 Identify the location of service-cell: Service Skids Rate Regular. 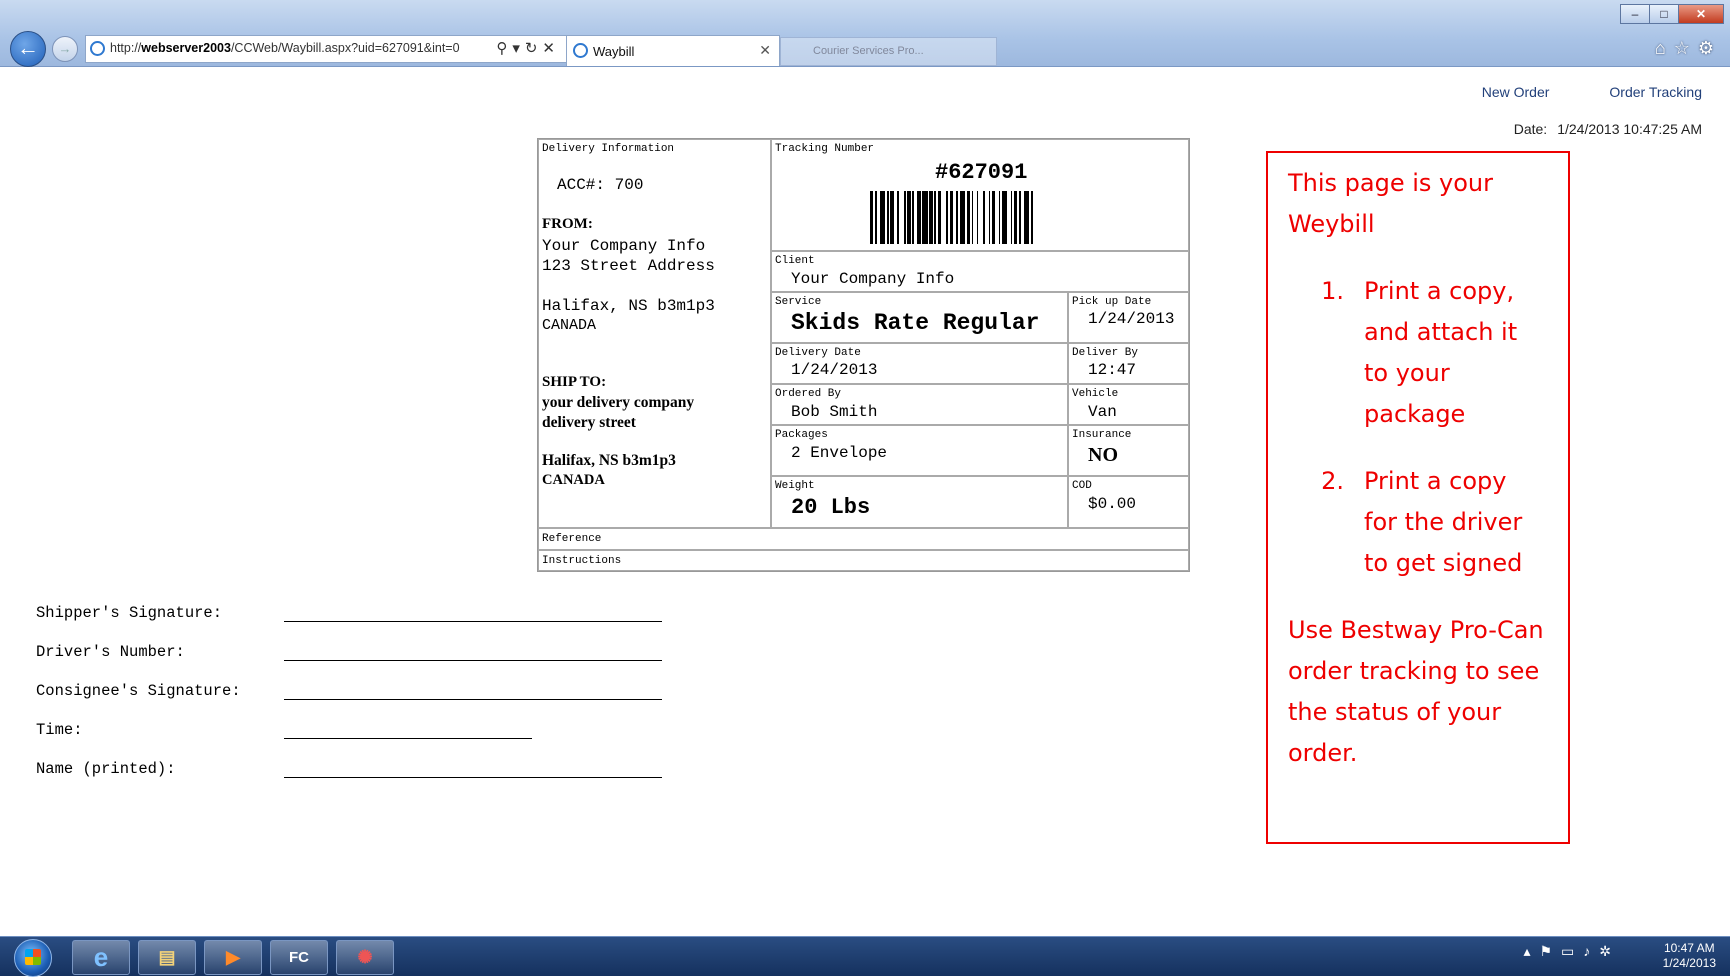
(919, 317).